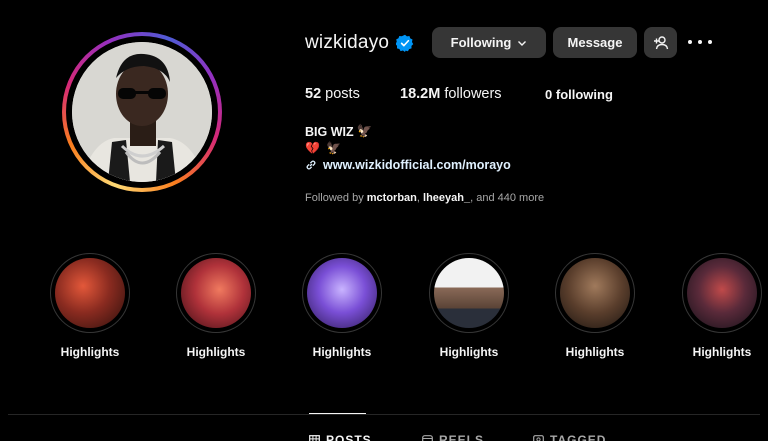 The image size is (768, 441). I want to click on following-button: Following, so click(489, 42).